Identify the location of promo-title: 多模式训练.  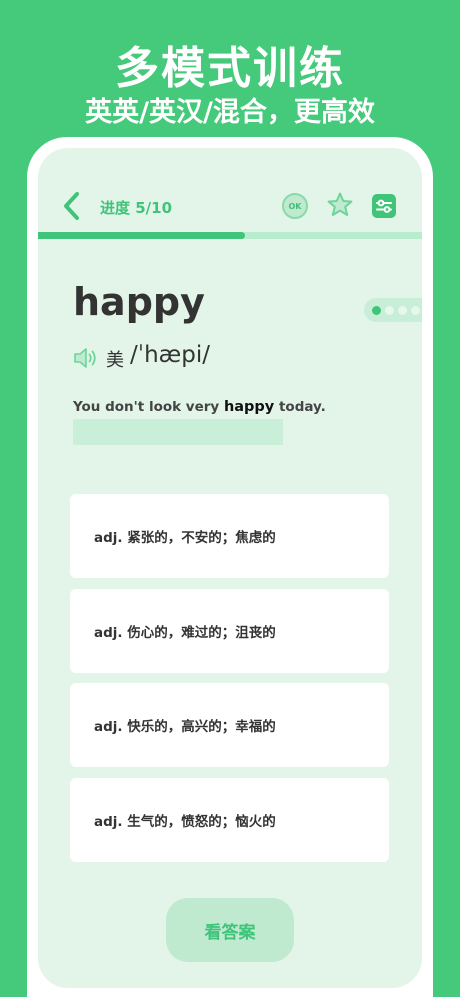
(230, 68).